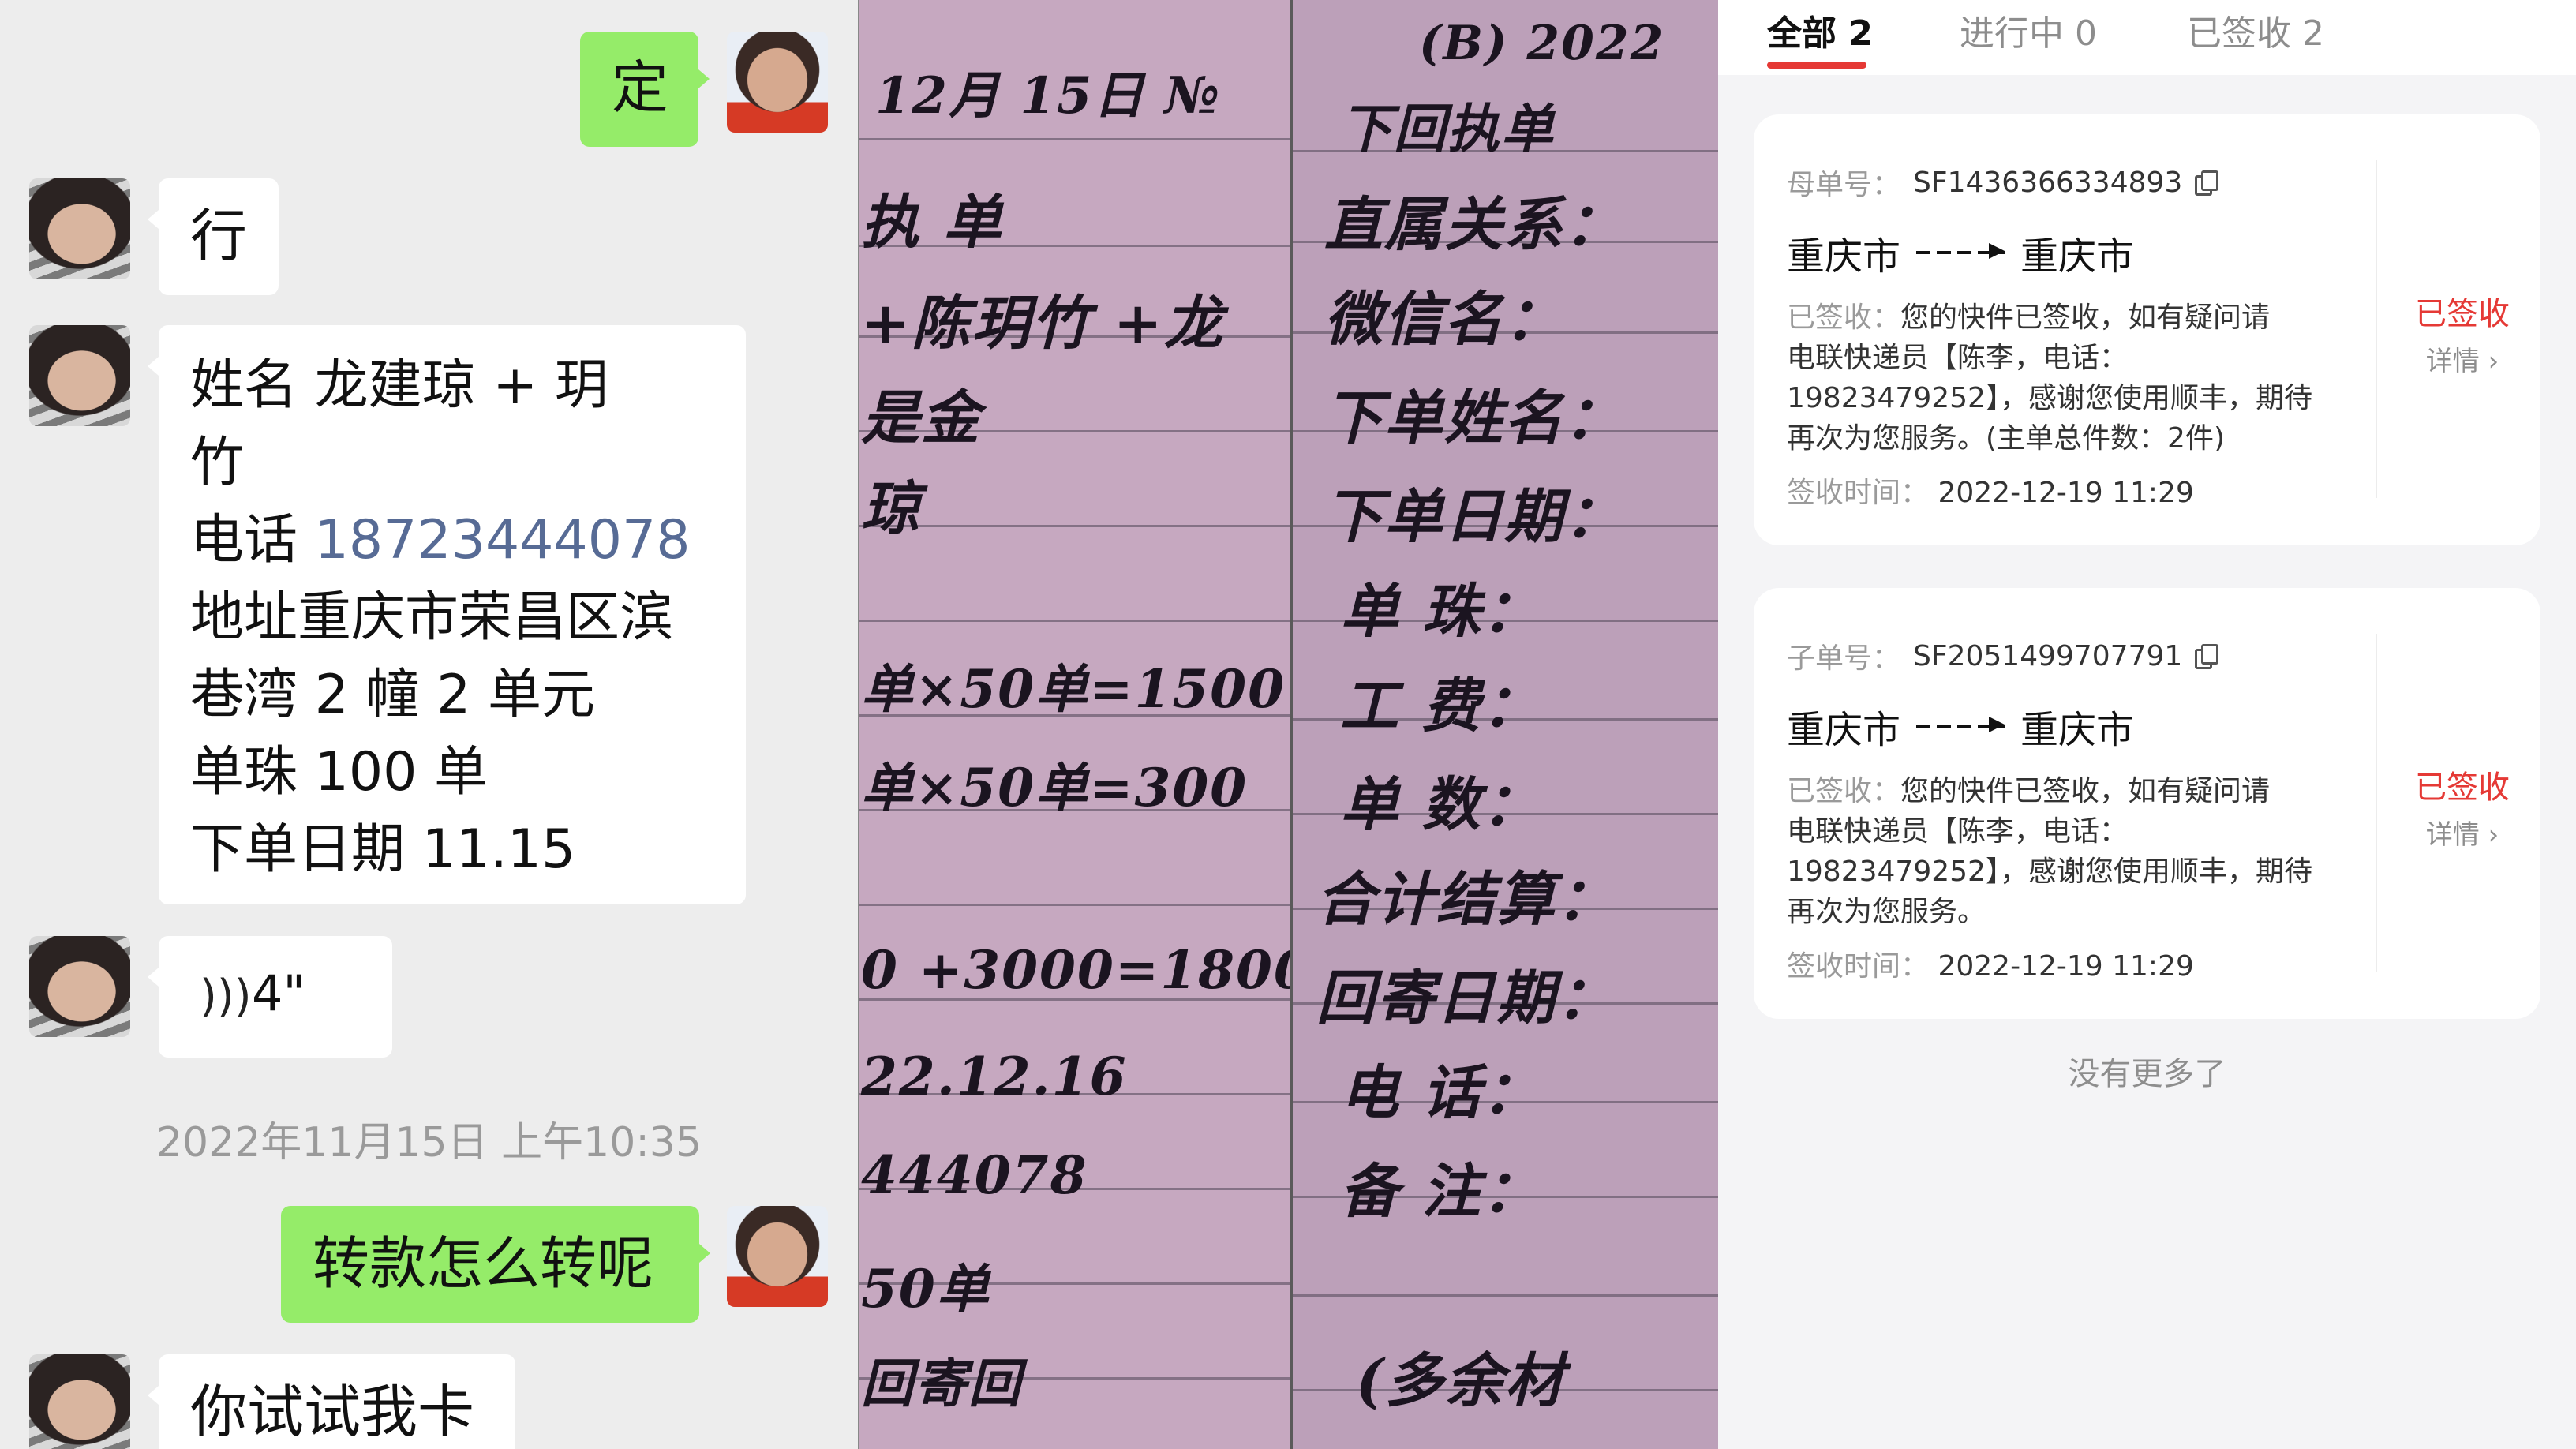  What do you see at coordinates (1441, 1093) in the screenshot?
I see `handwritten-line: 电 话：` at bounding box center [1441, 1093].